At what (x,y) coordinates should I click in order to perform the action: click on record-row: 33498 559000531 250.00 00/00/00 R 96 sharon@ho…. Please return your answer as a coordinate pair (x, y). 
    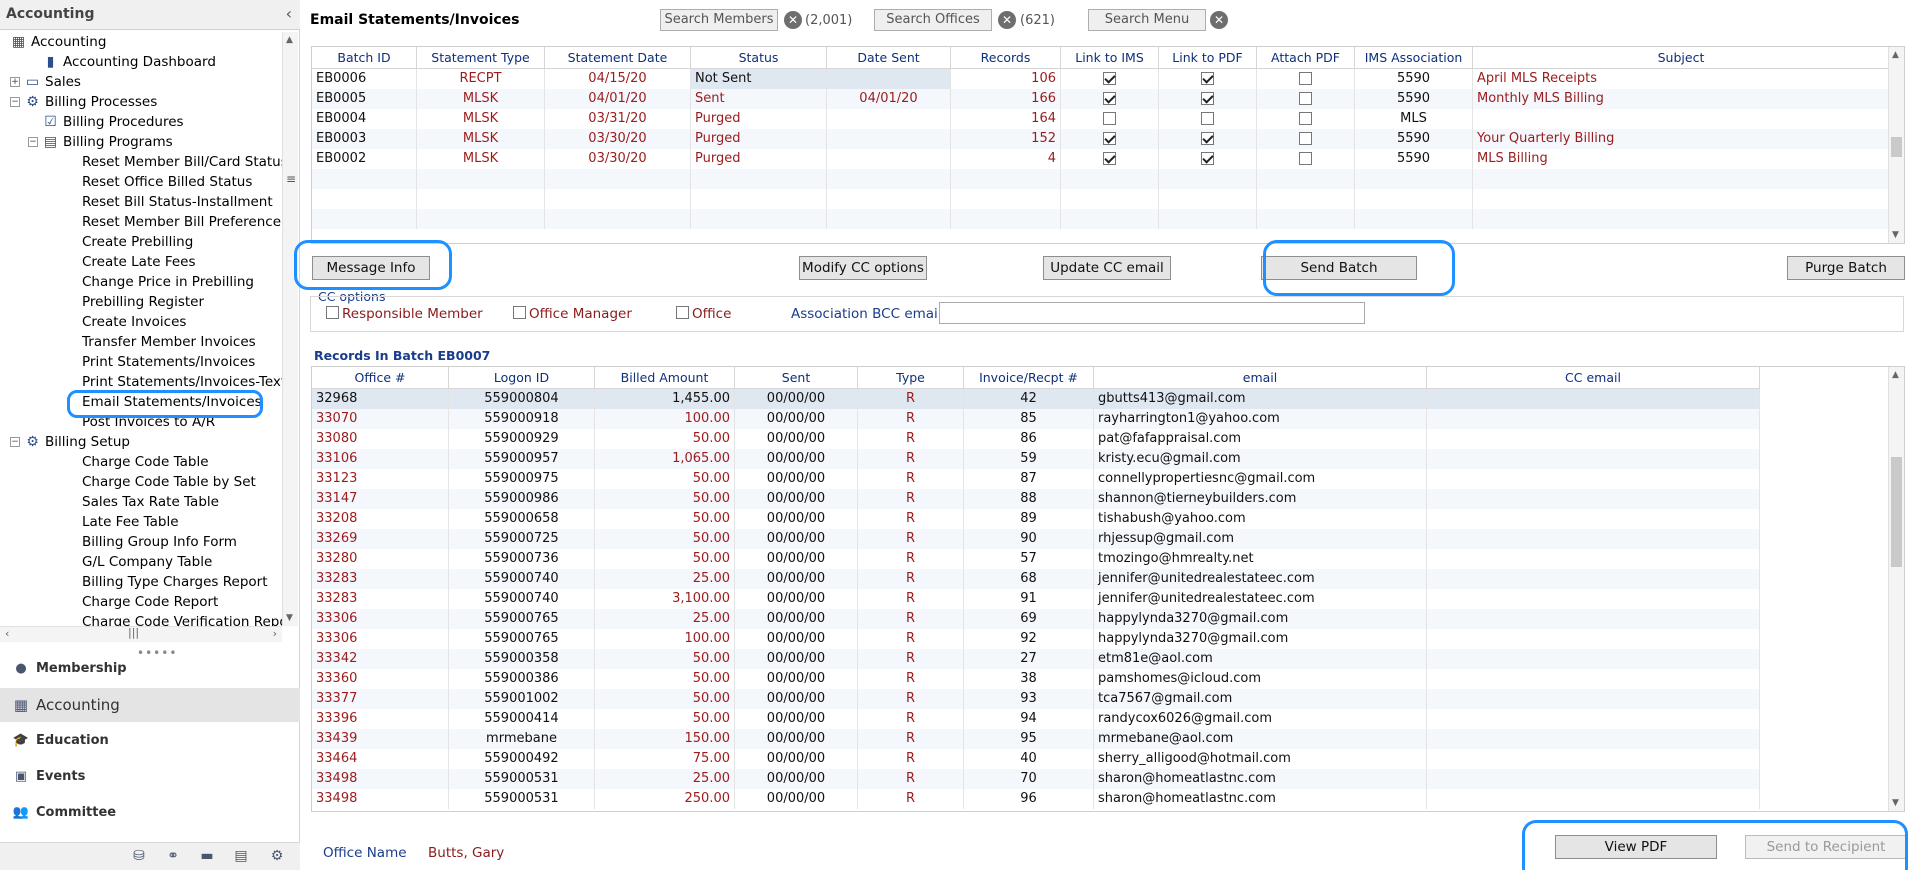
    Looking at the image, I should click on (1036, 799).